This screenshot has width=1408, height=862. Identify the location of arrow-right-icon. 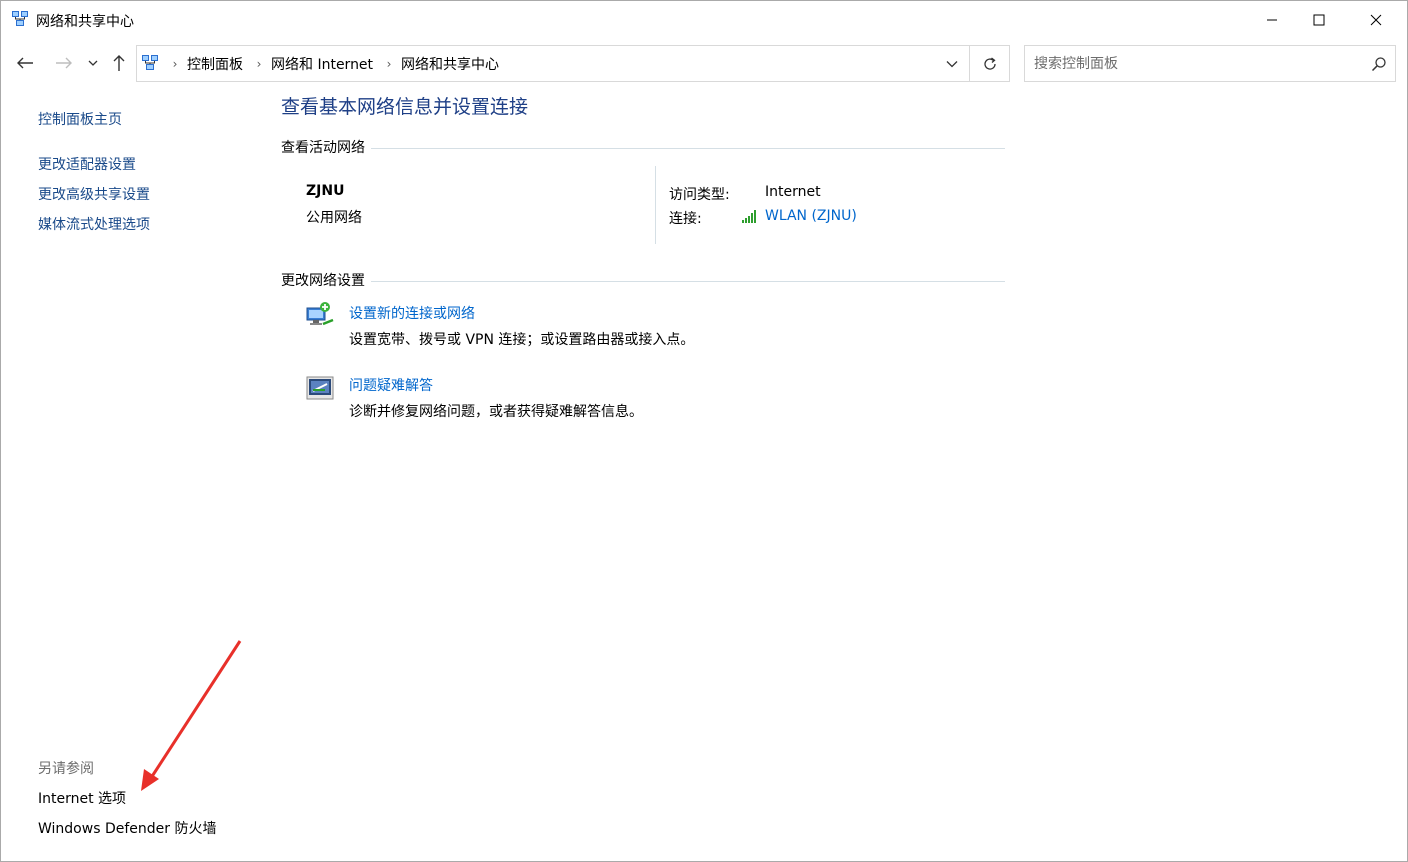
(64, 63).